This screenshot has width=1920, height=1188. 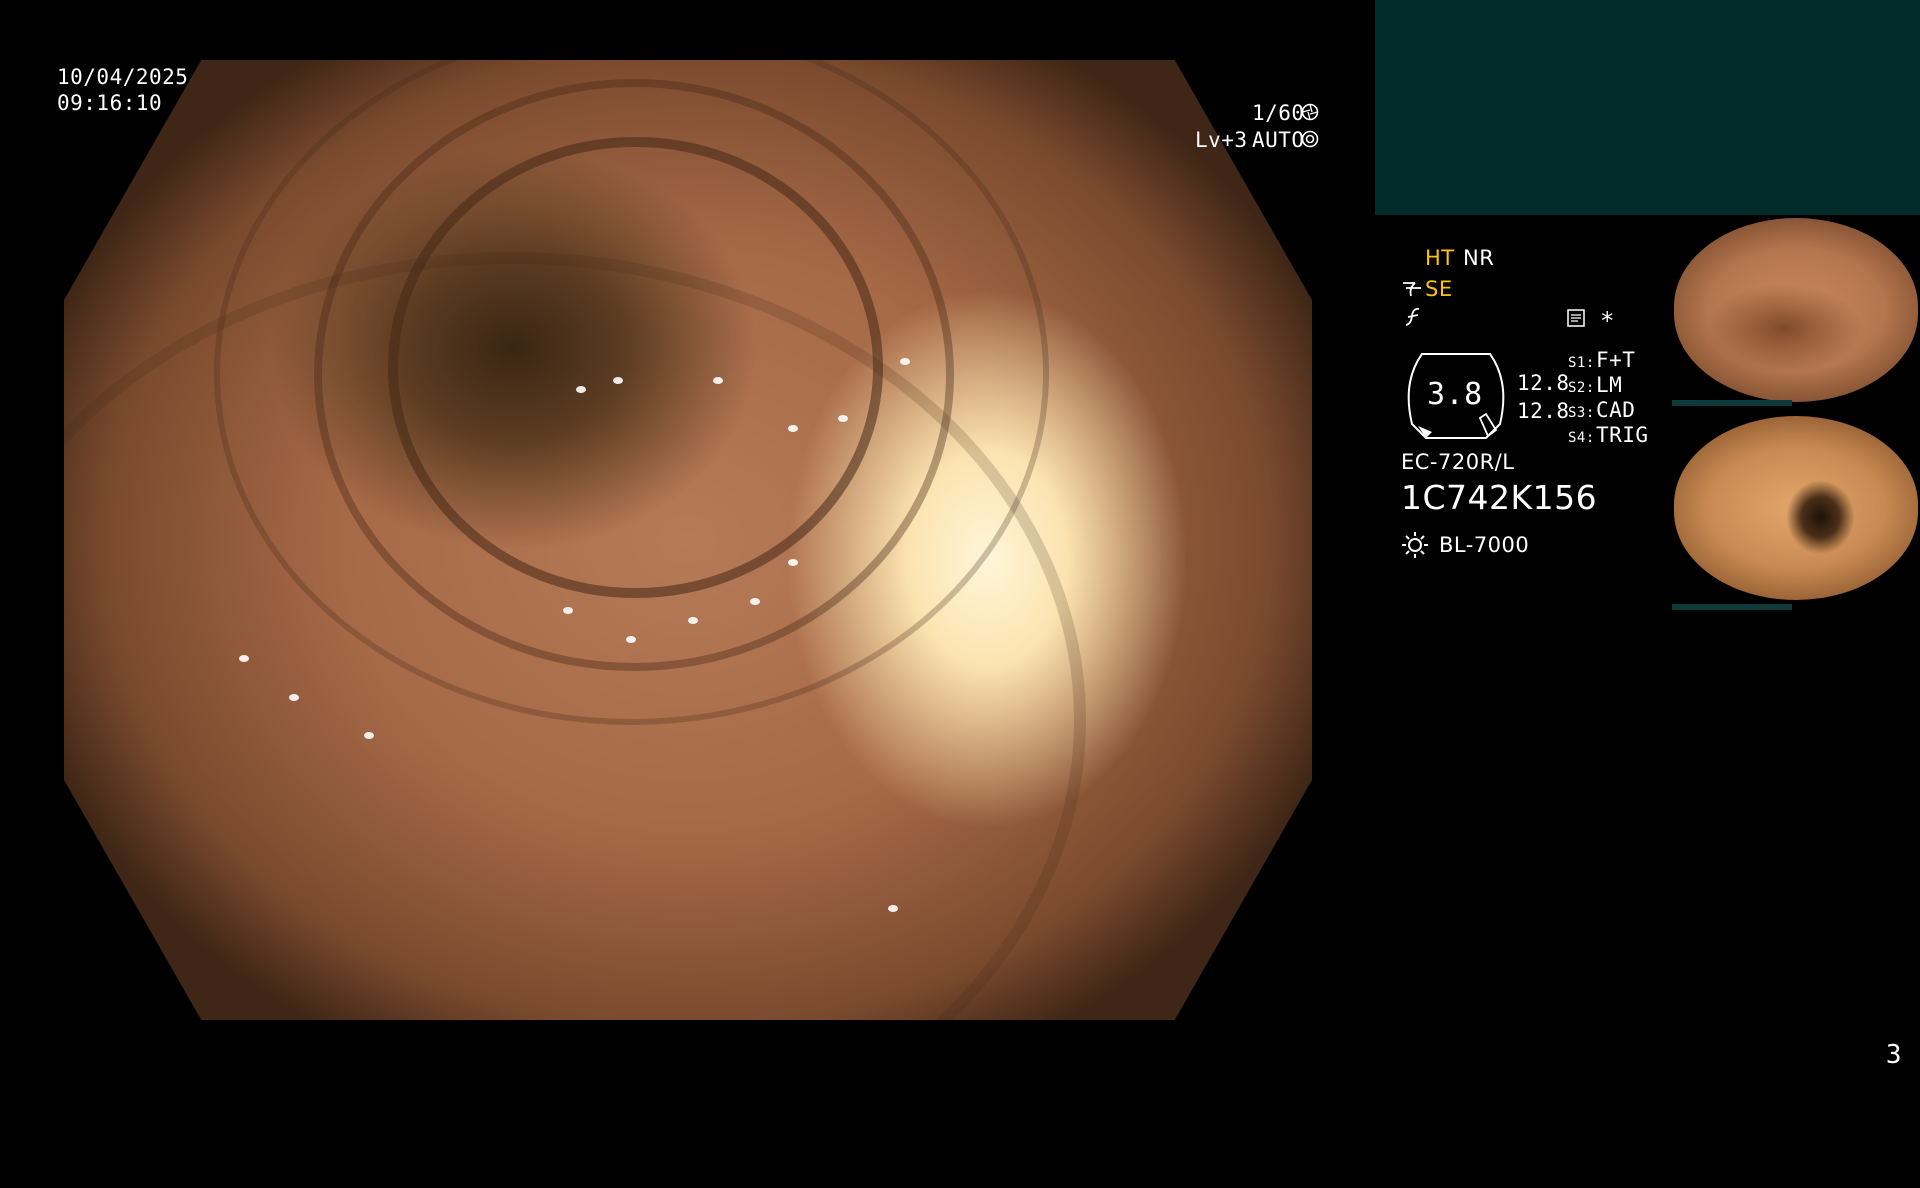 What do you see at coordinates (1647, 107) in the screenshot?
I see `info-display-box` at bounding box center [1647, 107].